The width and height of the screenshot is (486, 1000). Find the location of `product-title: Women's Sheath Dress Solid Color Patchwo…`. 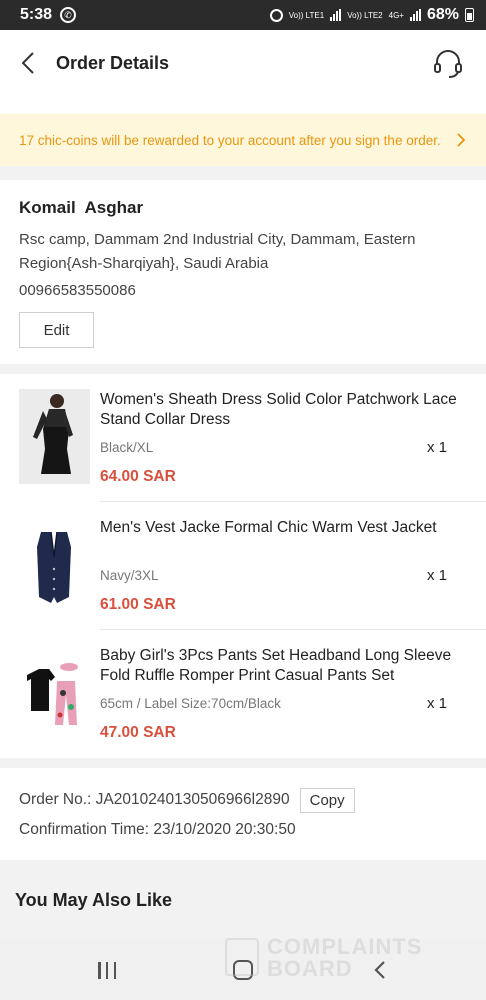

product-title: Women's Sheath Dress Solid Color Patchwo… is located at coordinates (278, 409).